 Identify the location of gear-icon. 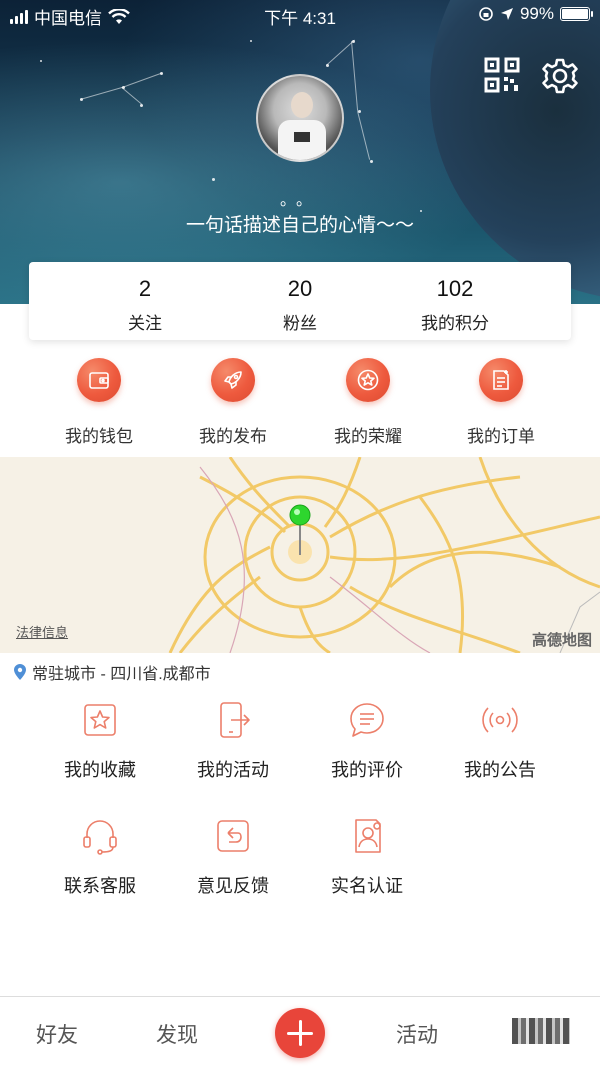
(560, 76).